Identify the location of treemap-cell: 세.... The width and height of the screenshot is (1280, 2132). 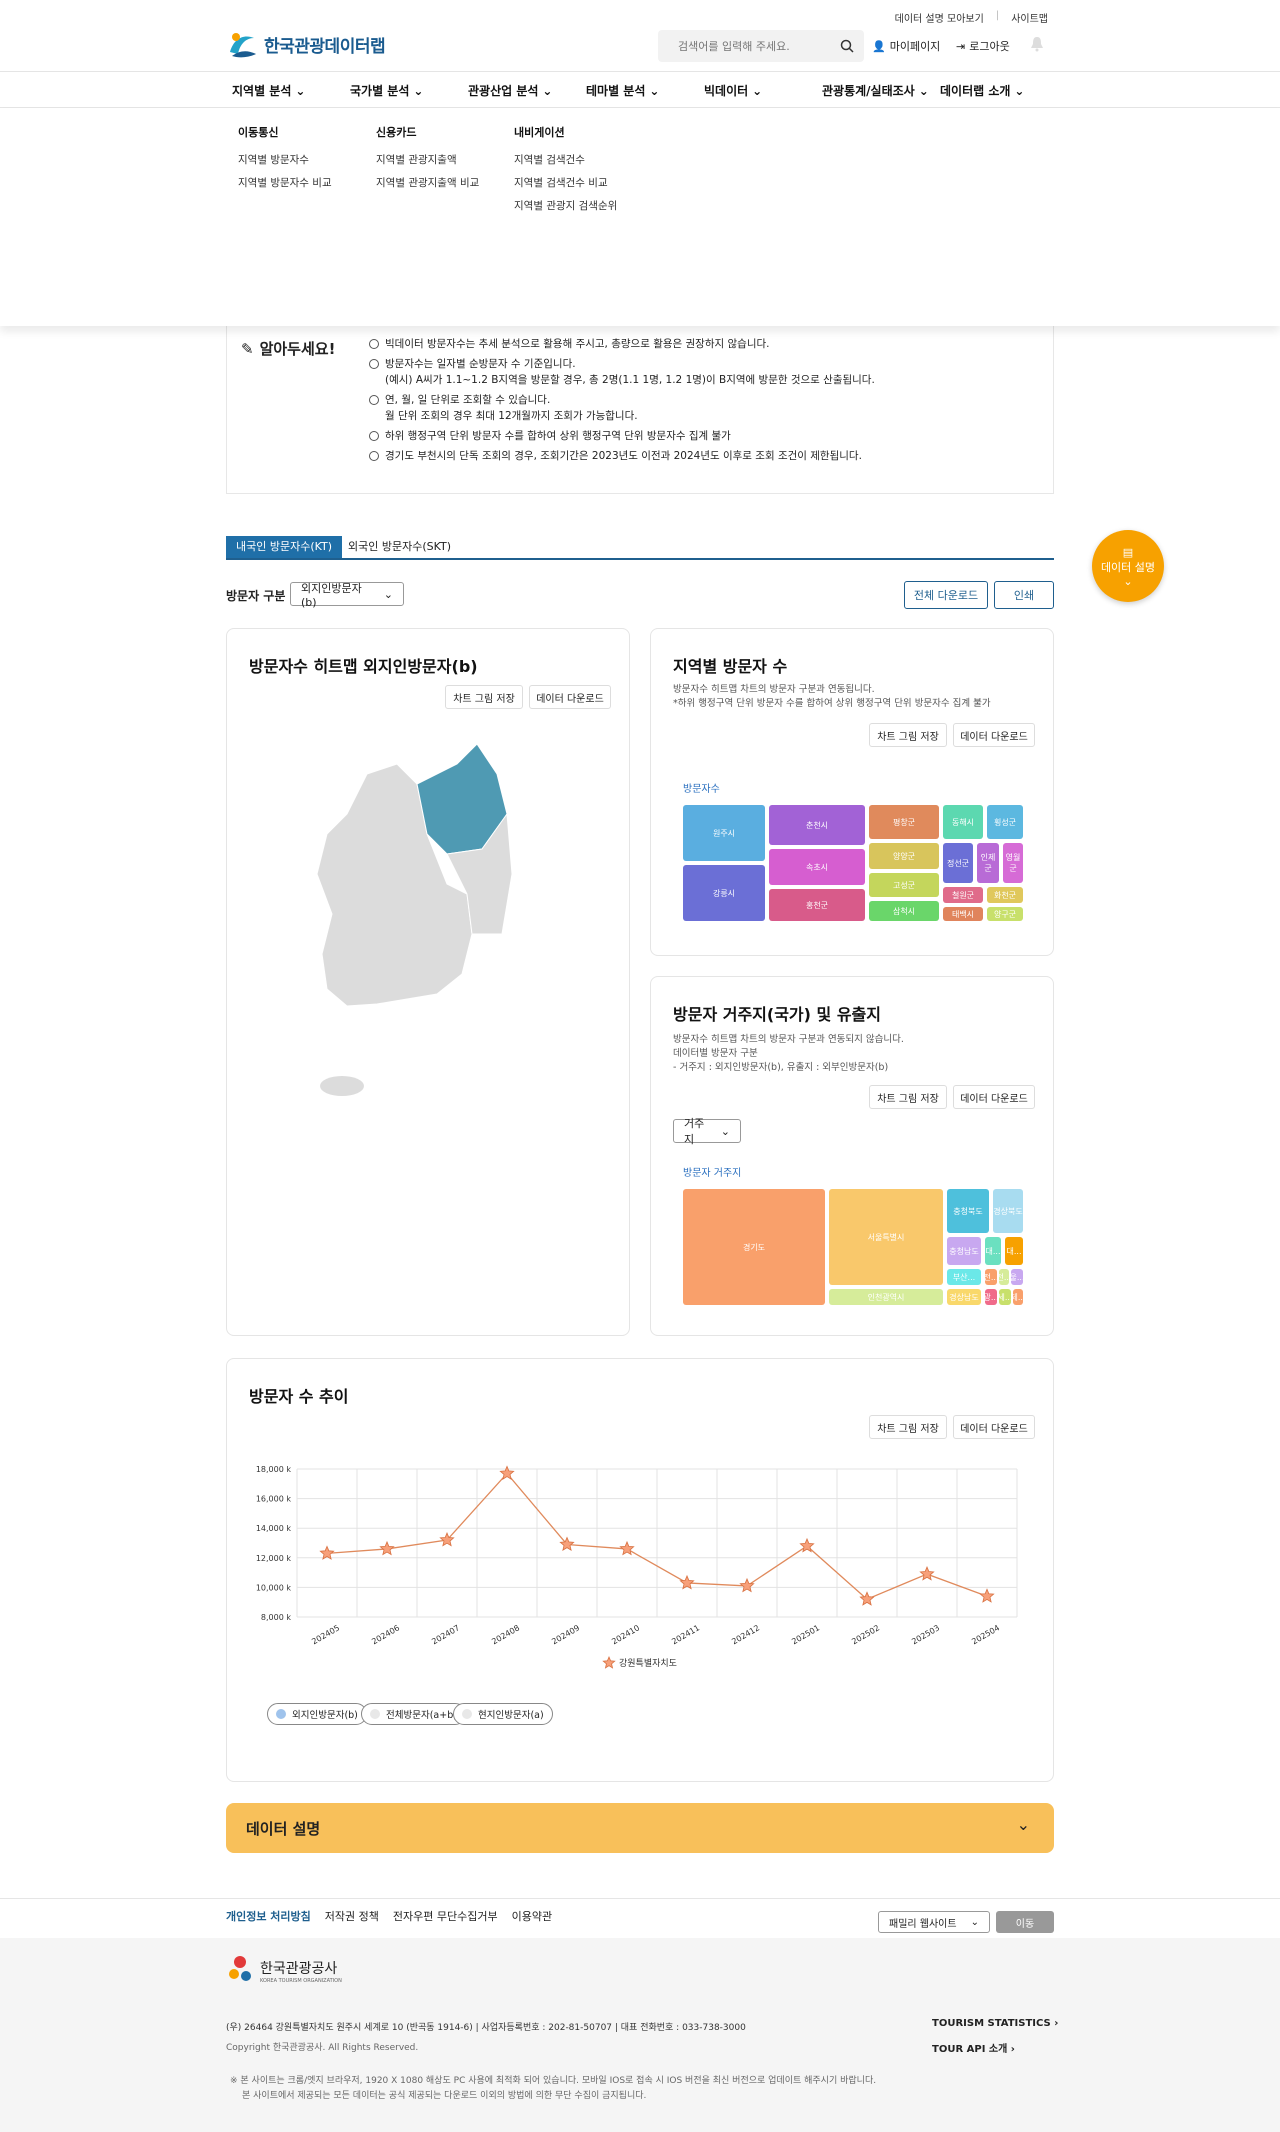
(1005, 1297).